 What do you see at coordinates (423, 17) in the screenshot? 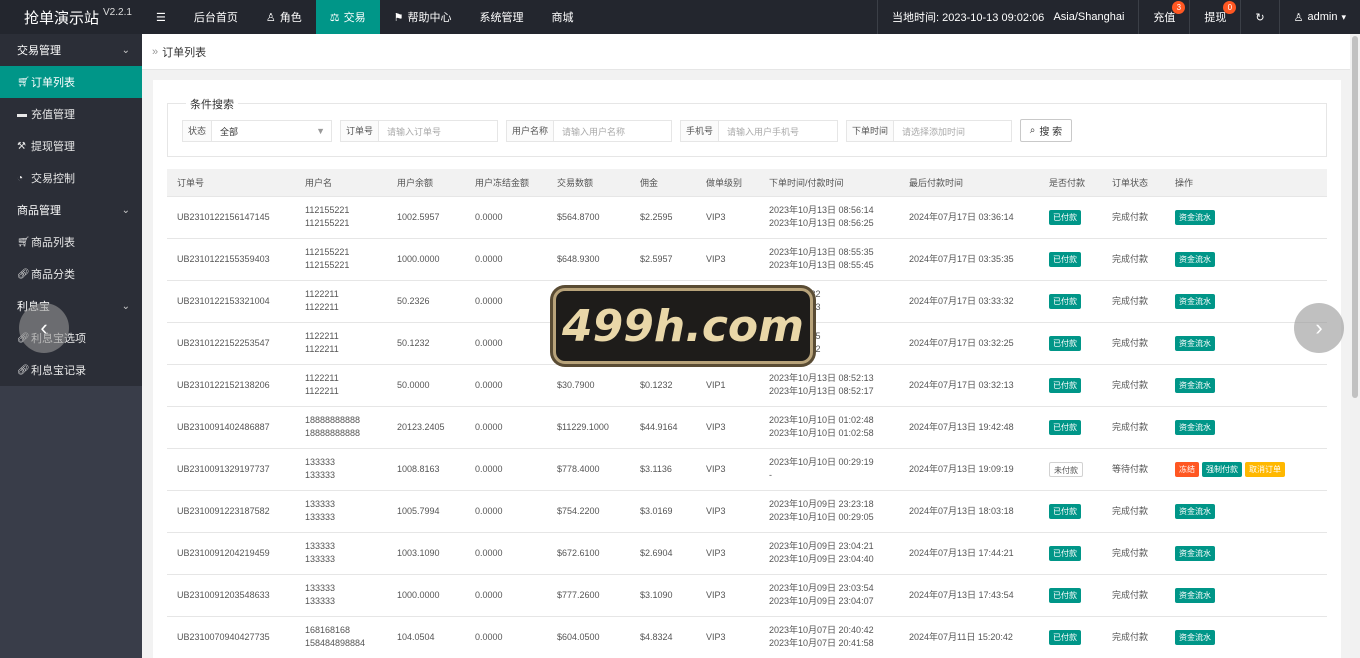
I see `nav-help: ⚑ 帮助中心` at bounding box center [423, 17].